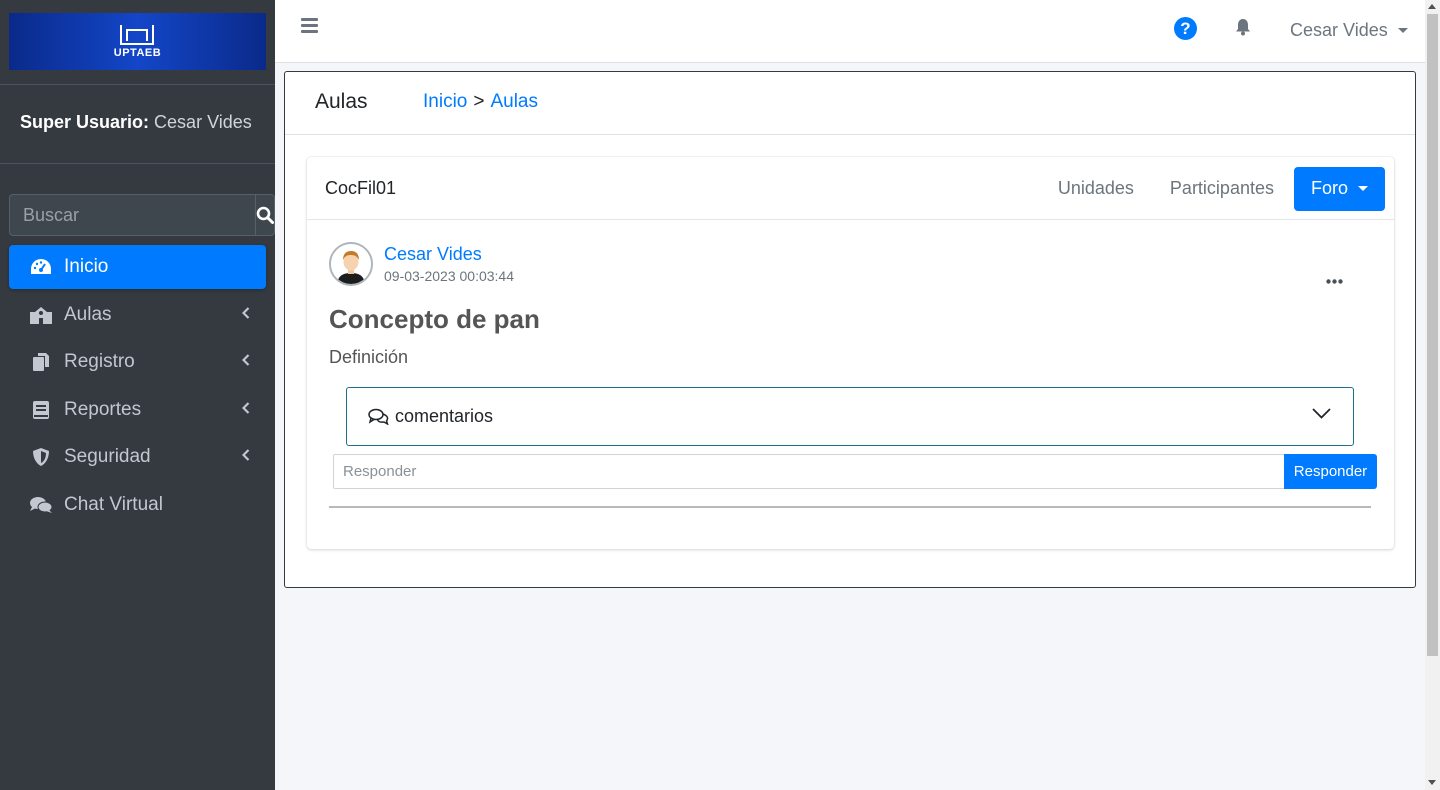 Image resolution: width=1440 pixels, height=790 pixels. What do you see at coordinates (850, 188) in the screenshot?
I see `course-card-header: CocFil01 Unidades Participantes Foro` at bounding box center [850, 188].